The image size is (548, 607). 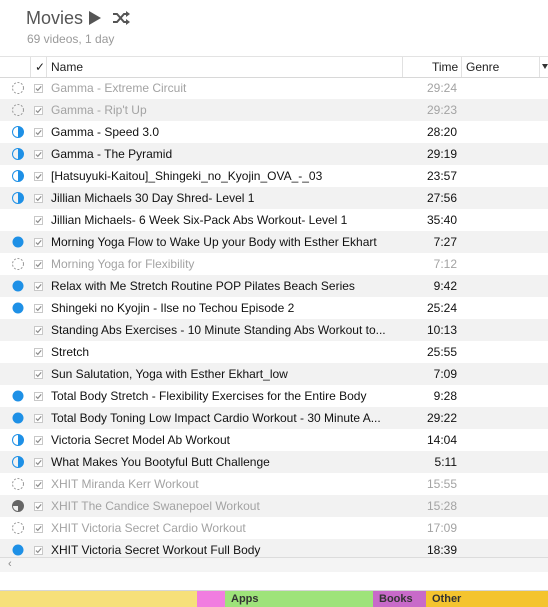 I want to click on item-name: XHIT Victoria Secret Workout Full Body, so click(x=156, y=550).